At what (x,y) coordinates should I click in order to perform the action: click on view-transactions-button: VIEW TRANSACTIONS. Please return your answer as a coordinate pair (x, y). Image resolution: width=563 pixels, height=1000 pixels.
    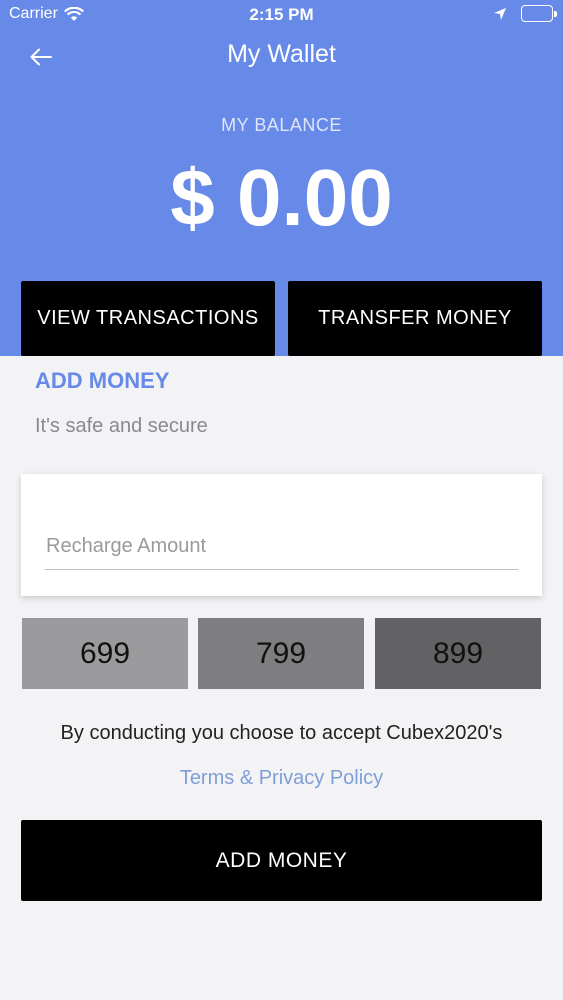
    Looking at the image, I should click on (148, 318).